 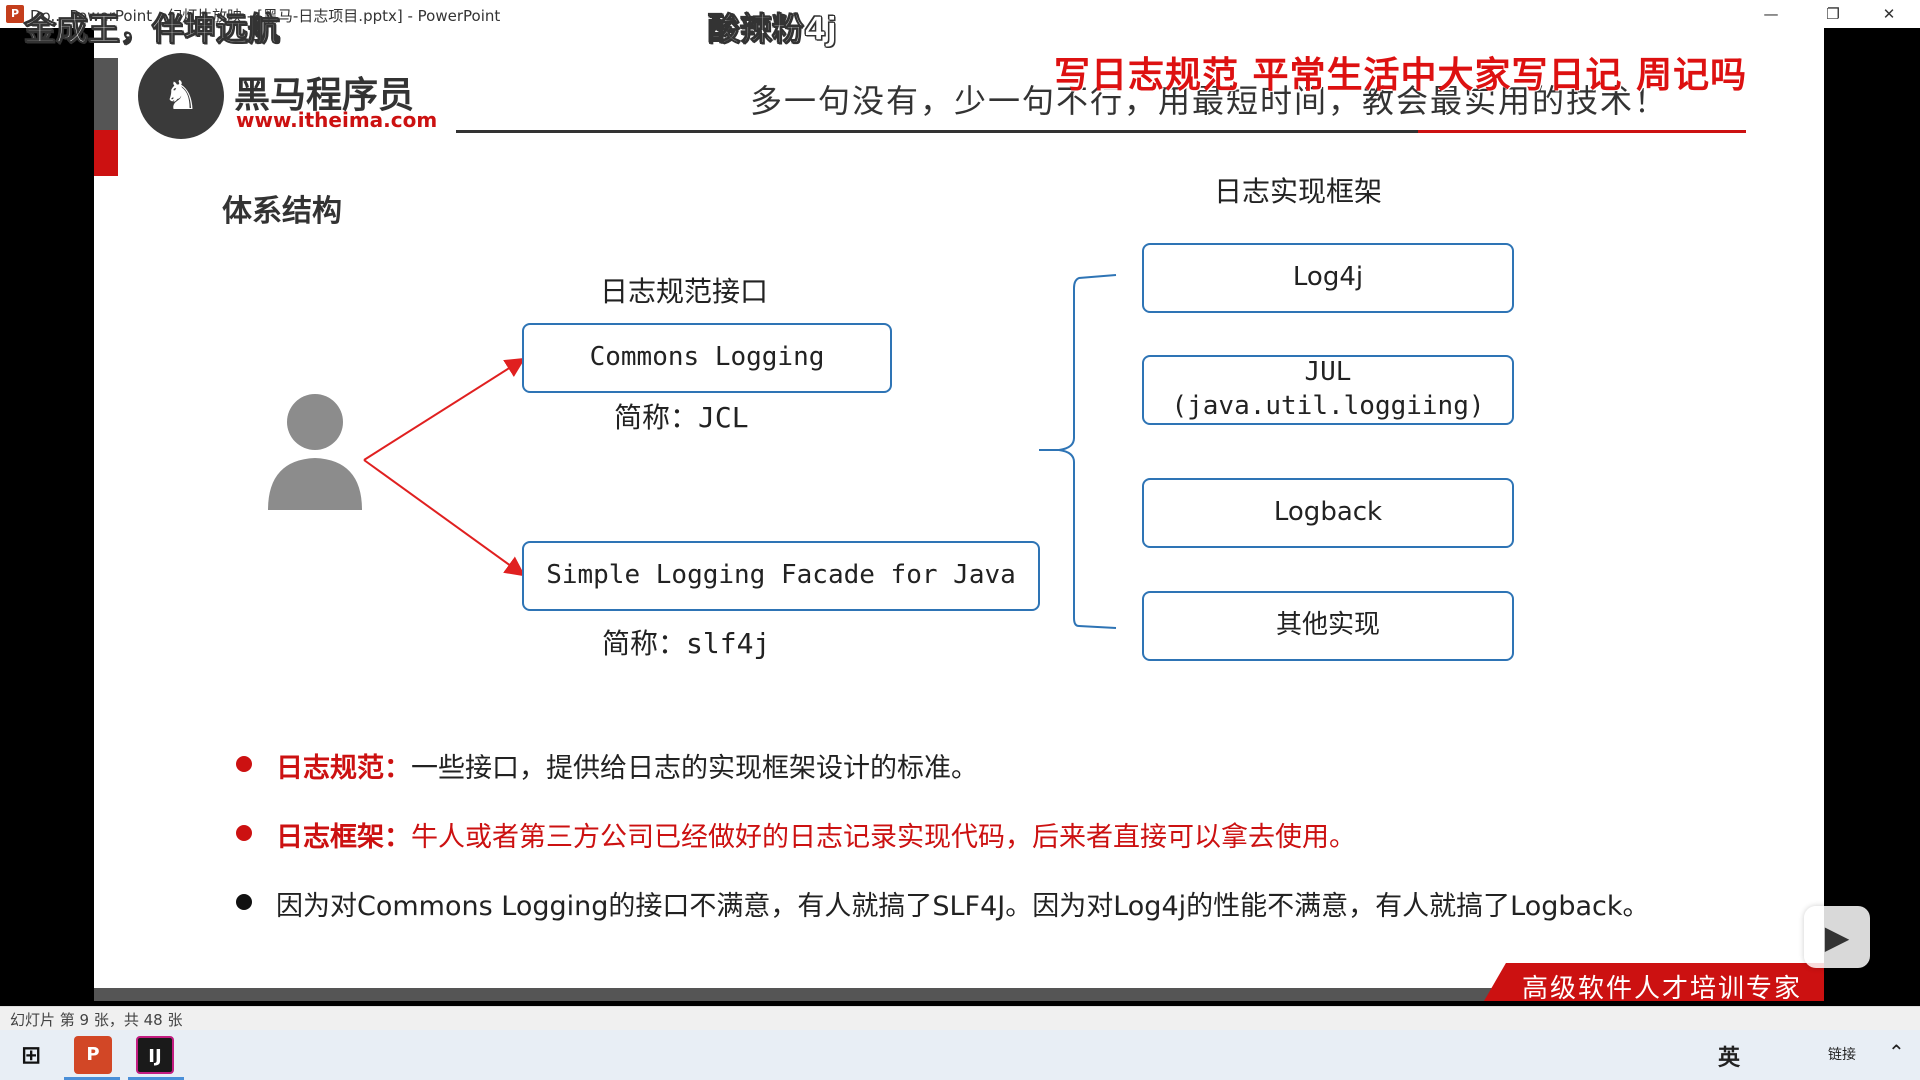 What do you see at coordinates (1889, 14) in the screenshot?
I see `close-button: ✕` at bounding box center [1889, 14].